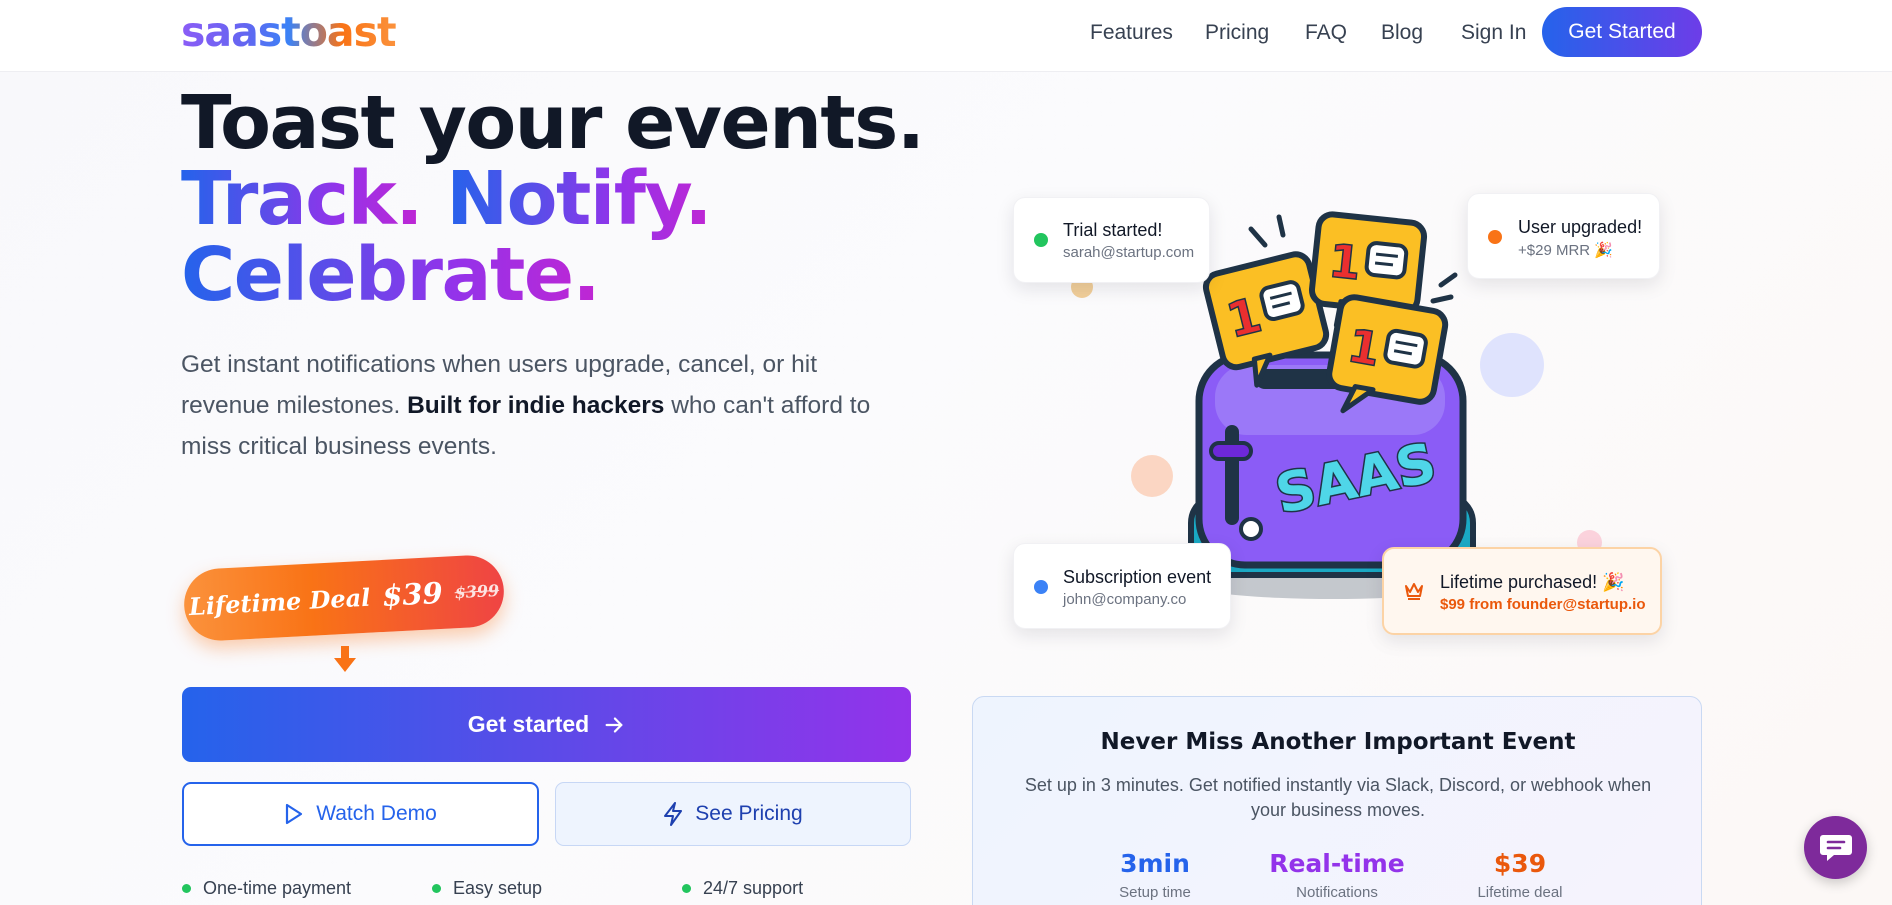 This screenshot has width=1892, height=905. Describe the element at coordinates (1137, 577) in the screenshot. I see `notification-title: Subscription event` at that location.